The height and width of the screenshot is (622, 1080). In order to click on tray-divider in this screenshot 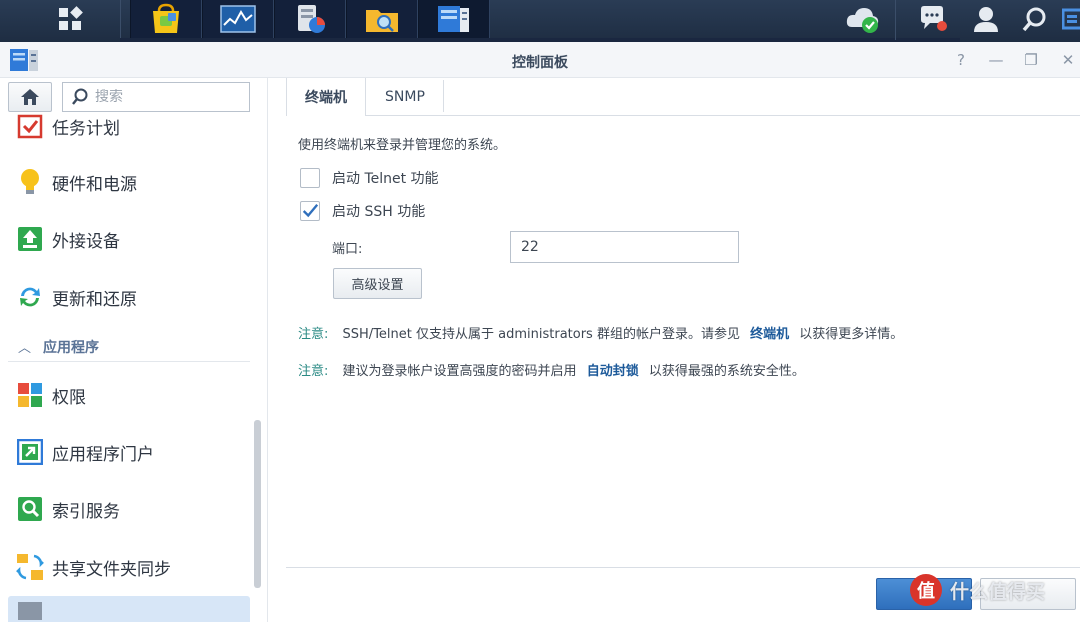, I will do `click(895, 20)`.